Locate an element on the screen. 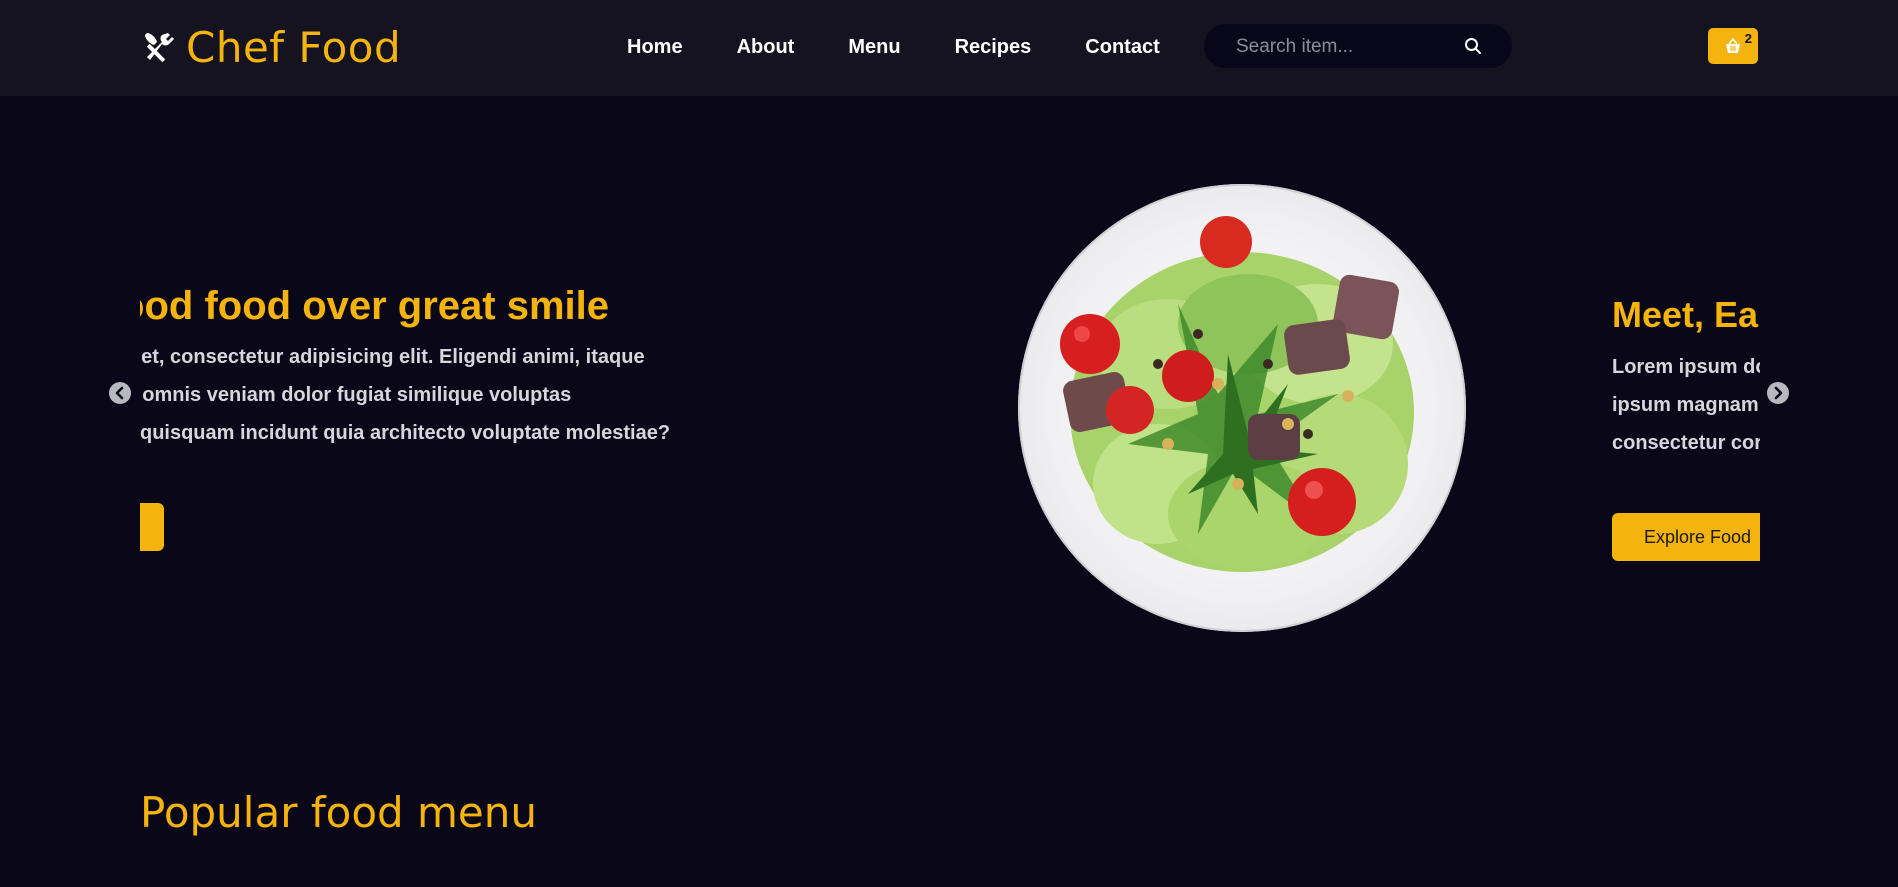  slider-prev-button is located at coordinates (120, 393).